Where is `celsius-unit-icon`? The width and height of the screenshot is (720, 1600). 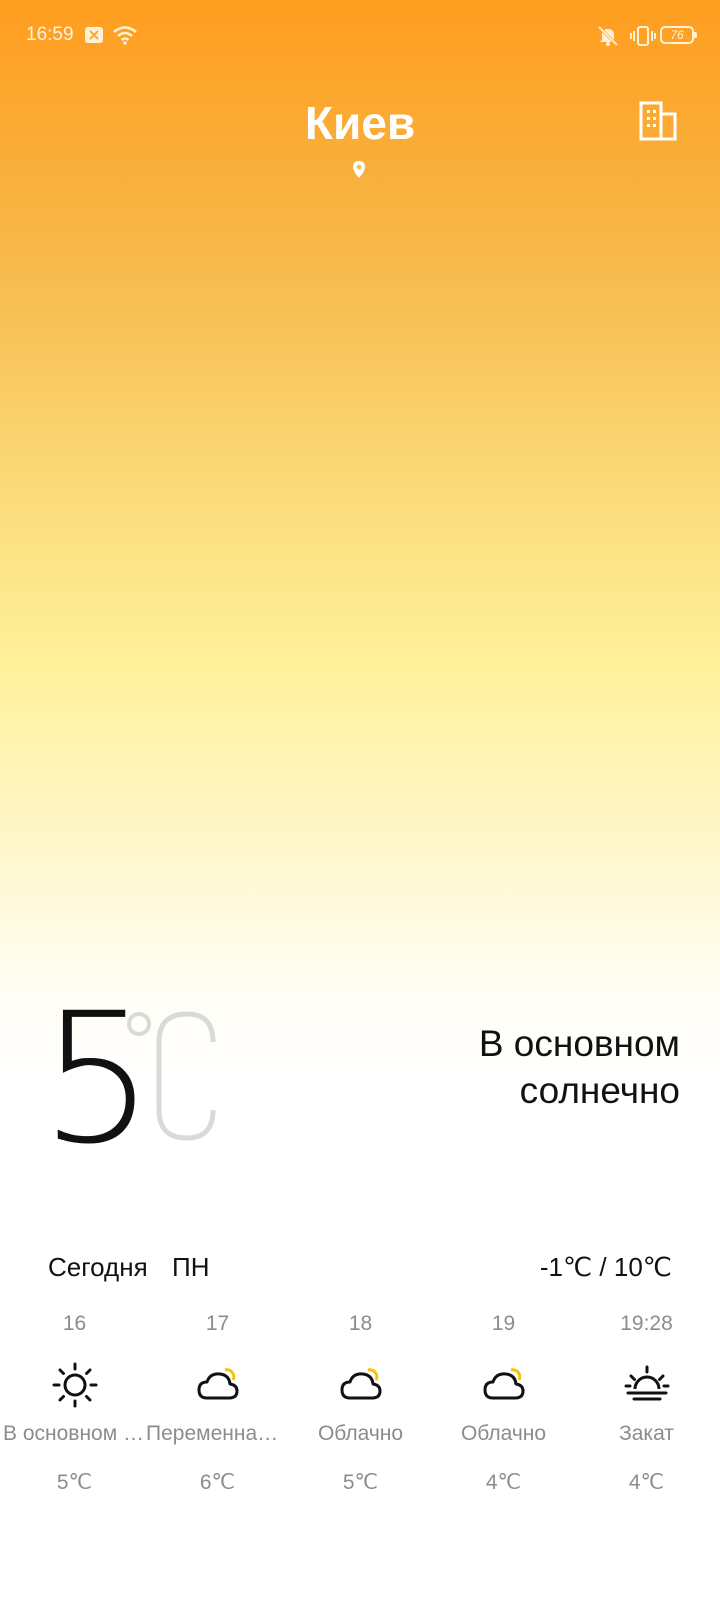 celsius-unit-icon is located at coordinates (171, 1076).